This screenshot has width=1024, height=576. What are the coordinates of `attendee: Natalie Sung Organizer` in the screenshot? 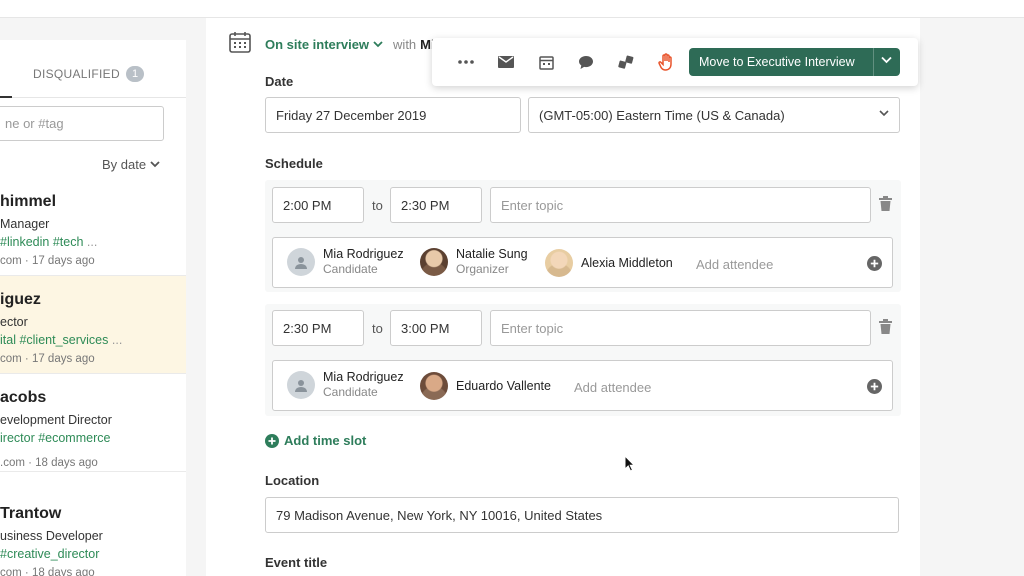 It's located at (474, 262).